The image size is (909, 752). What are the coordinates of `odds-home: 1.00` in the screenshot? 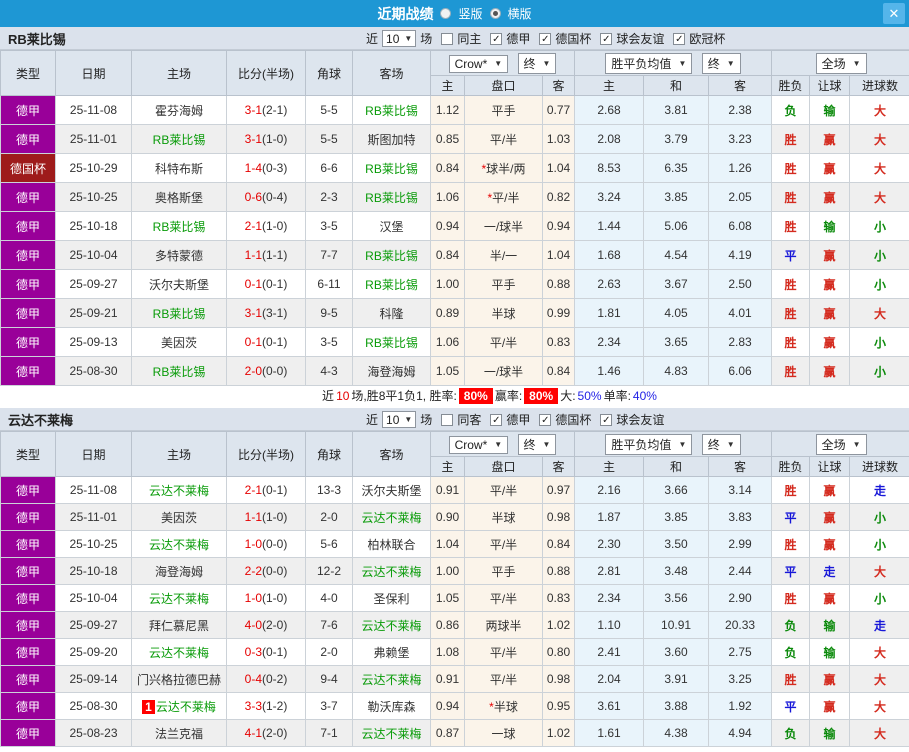 It's located at (447, 284).